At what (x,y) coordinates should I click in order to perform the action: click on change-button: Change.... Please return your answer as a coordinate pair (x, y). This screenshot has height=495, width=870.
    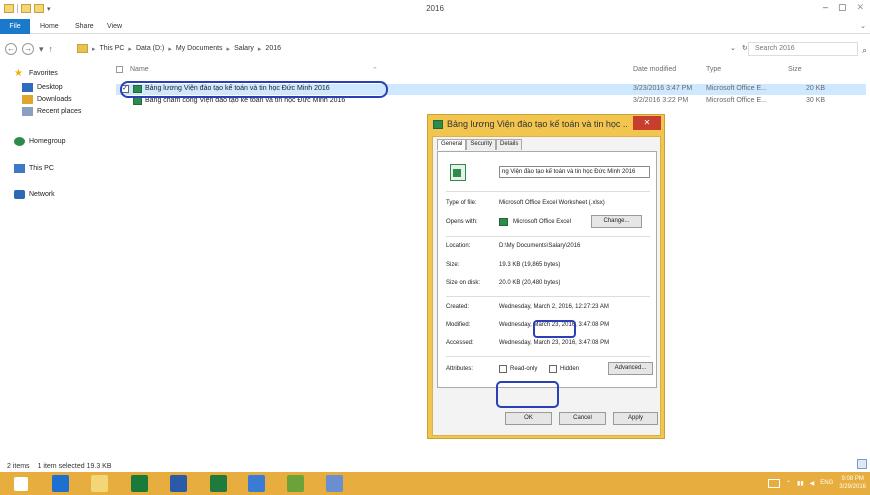
    Looking at the image, I should click on (616, 221).